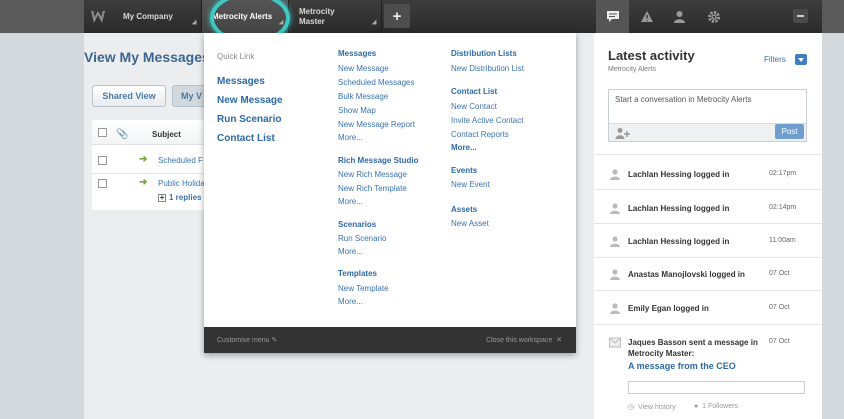  I want to click on attachment-icon: 📎, so click(122, 134).